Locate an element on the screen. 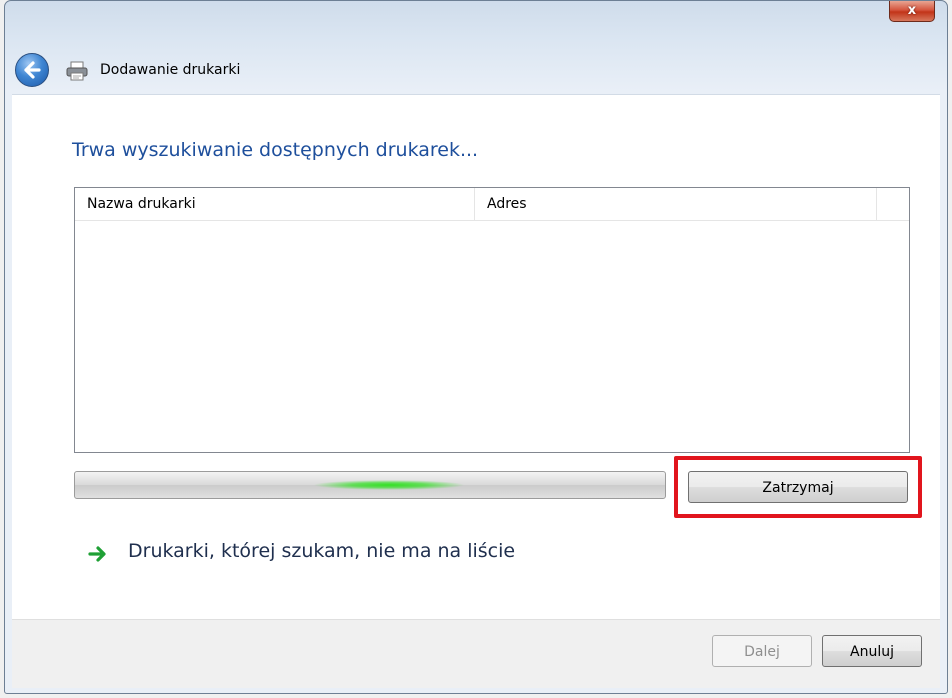  printer-icon is located at coordinates (77, 71).